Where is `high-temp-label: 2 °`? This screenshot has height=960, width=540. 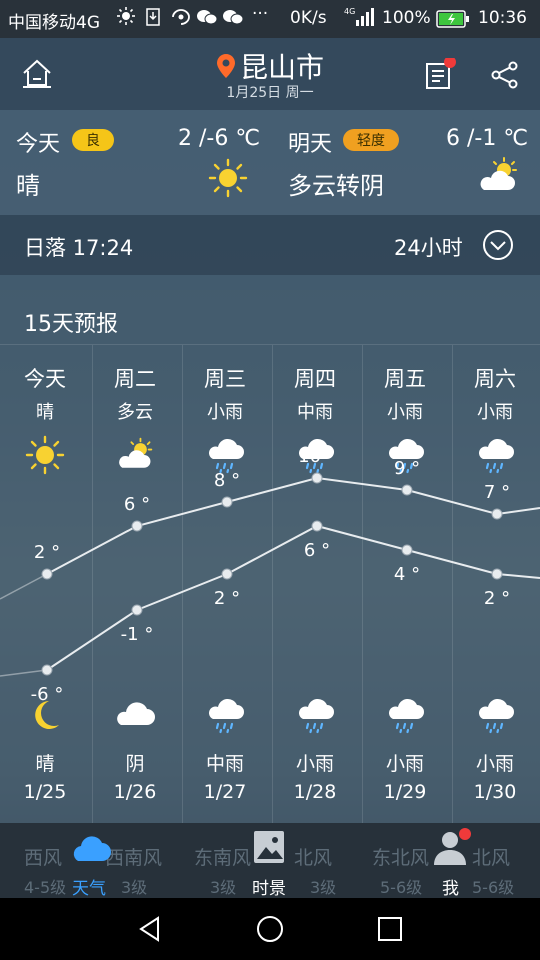
high-temp-label: 2 ° is located at coordinates (47, 552).